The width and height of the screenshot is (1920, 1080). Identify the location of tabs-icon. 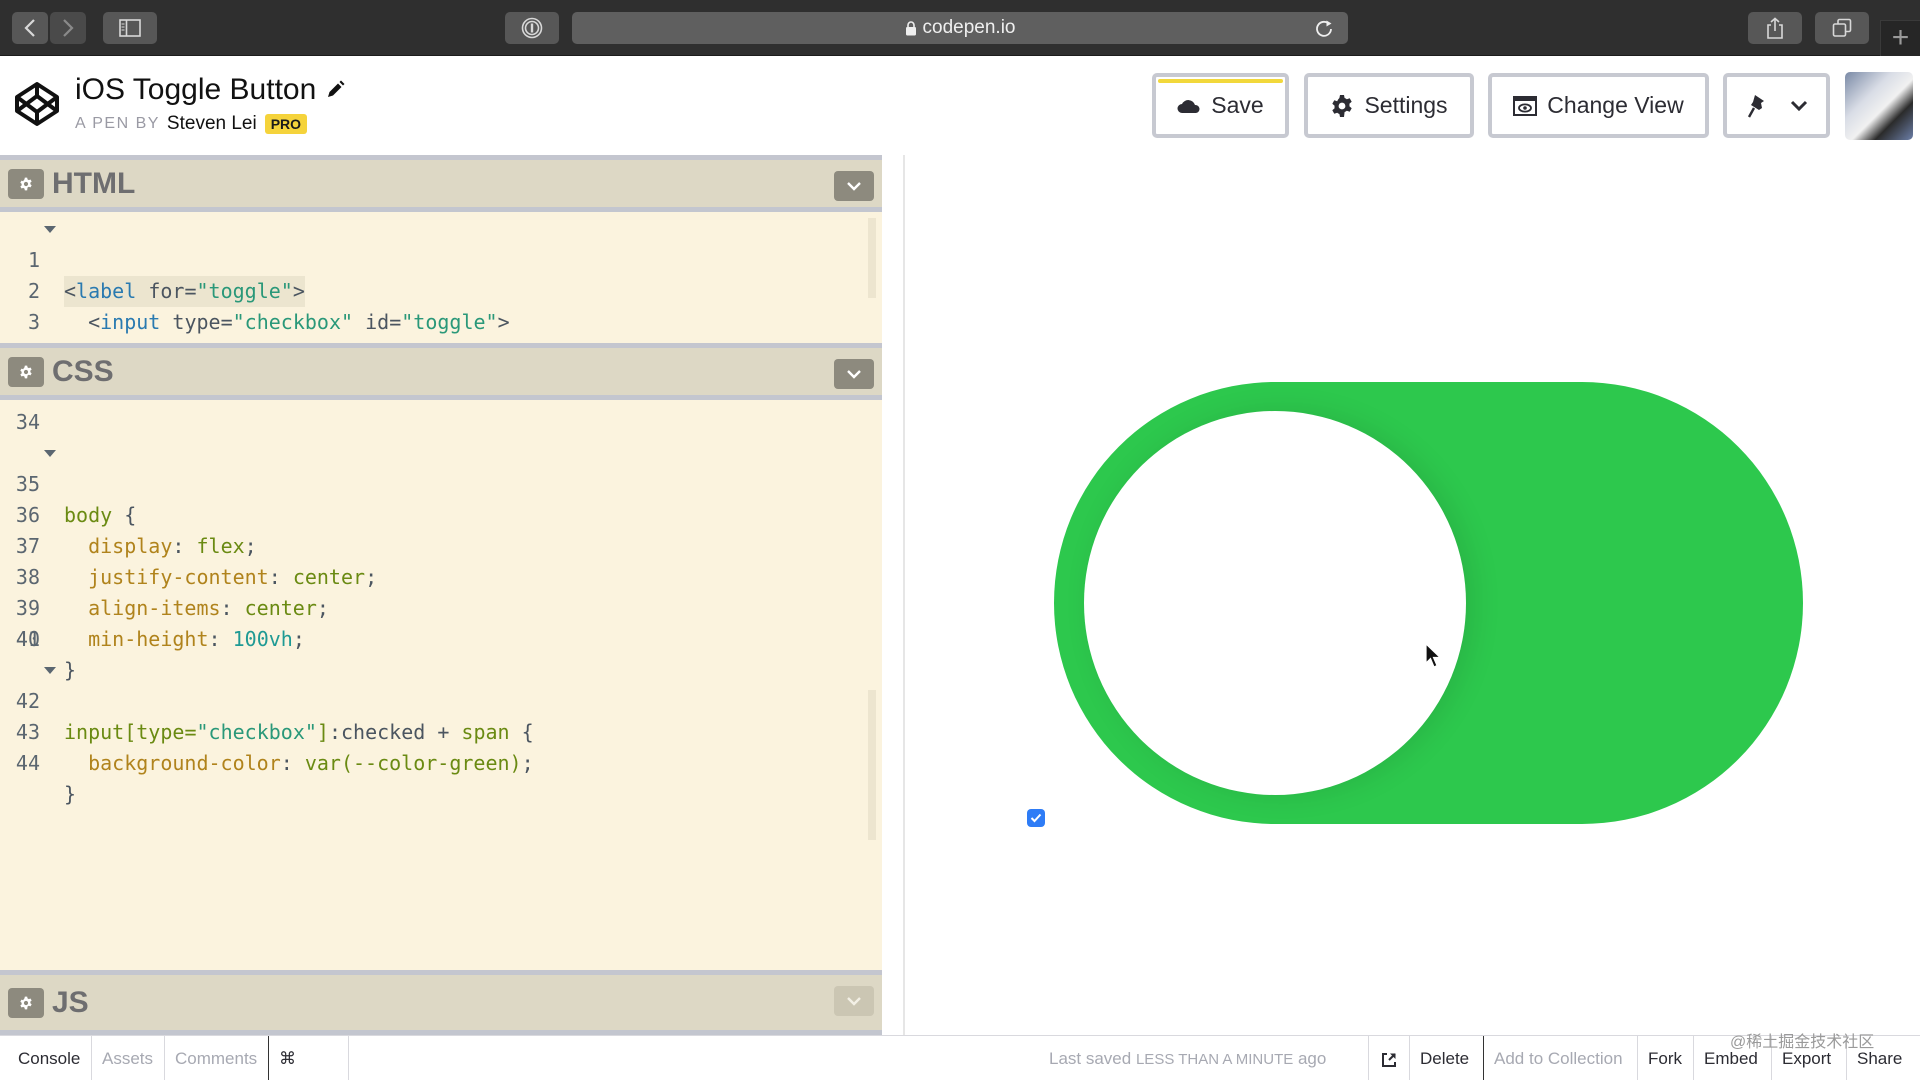
(1842, 27).